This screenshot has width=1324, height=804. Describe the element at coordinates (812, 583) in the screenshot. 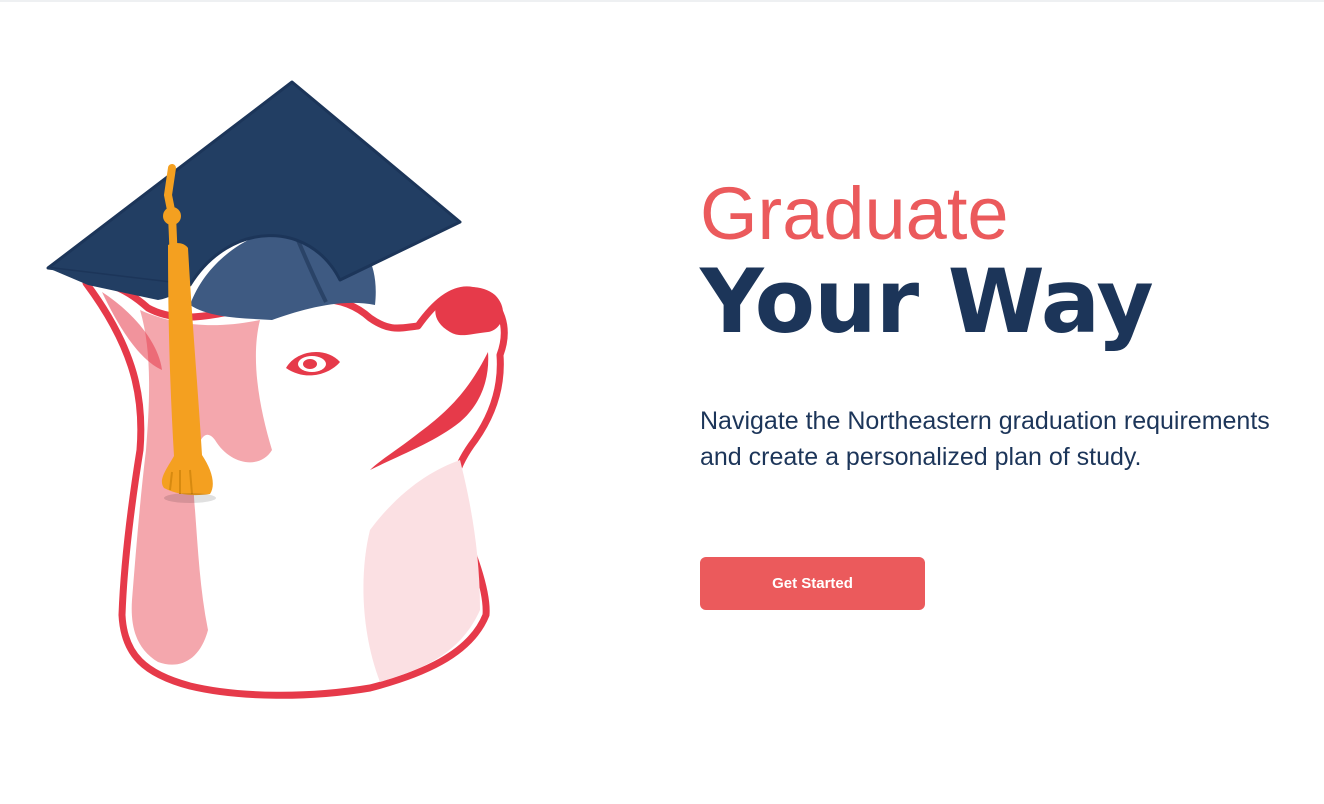

I see `get-started-button: Get Started` at that location.